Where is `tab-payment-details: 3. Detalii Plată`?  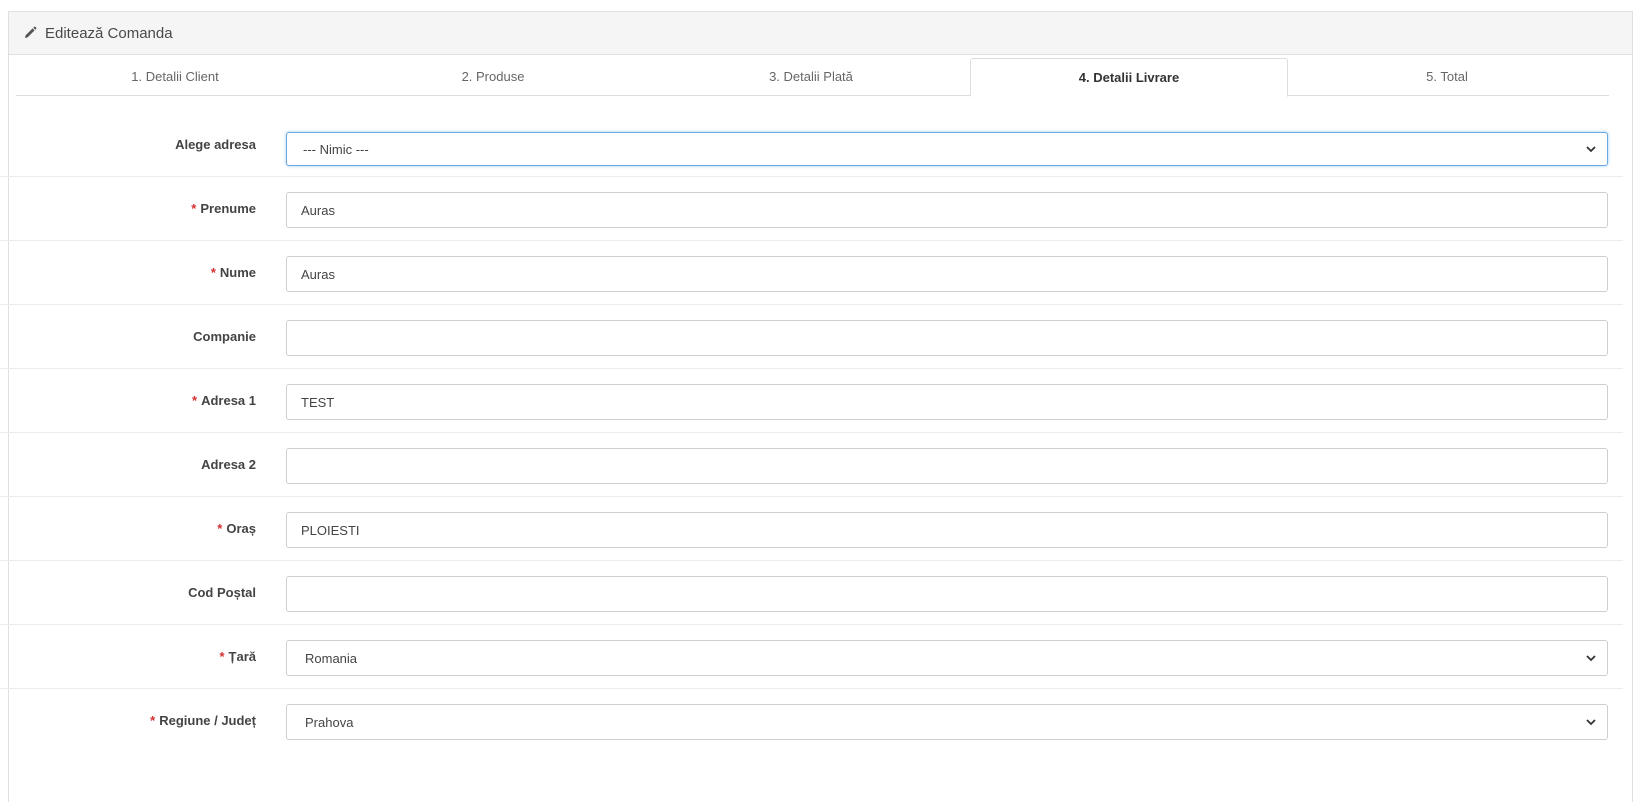
tab-payment-details: 3. Detalii Plată is located at coordinates (811, 76).